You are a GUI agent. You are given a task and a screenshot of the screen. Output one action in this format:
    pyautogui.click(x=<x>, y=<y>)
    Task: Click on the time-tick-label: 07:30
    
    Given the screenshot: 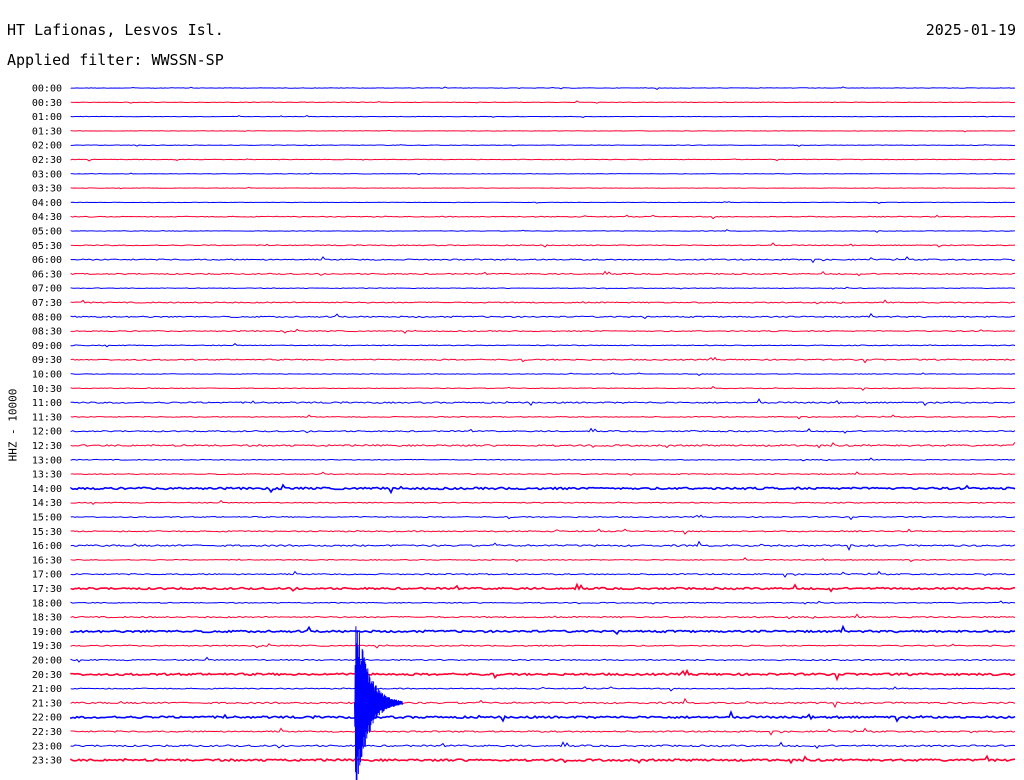 What is the action you would take?
    pyautogui.click(x=47, y=303)
    